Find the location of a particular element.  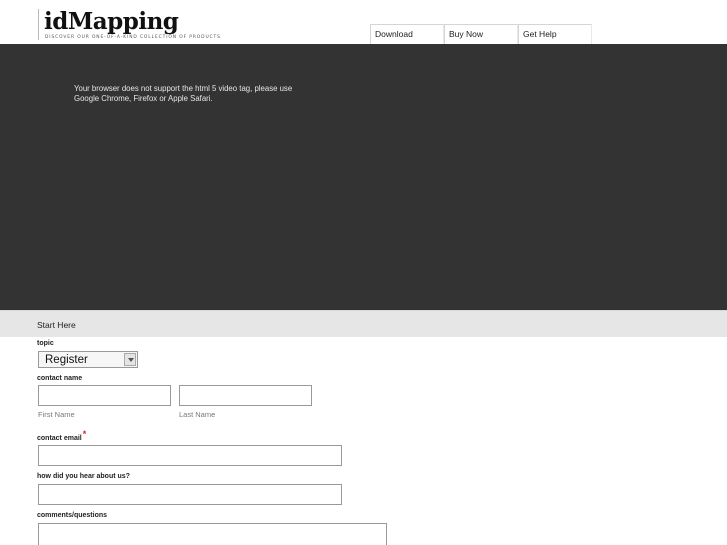

first-name-sublabel: First Name is located at coordinates (56, 414).